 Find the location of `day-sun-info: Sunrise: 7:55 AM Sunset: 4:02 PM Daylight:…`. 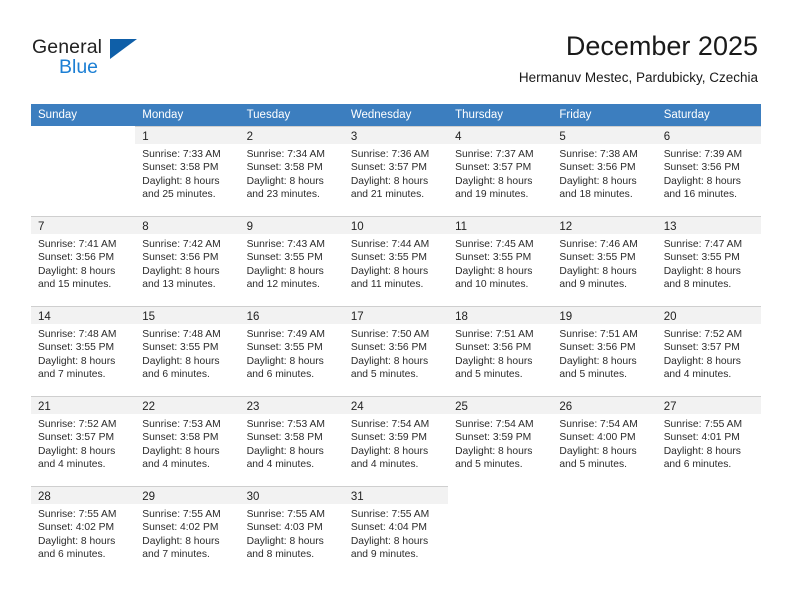

day-sun-info: Sunrise: 7:55 AM Sunset: 4:02 PM Daylight:… is located at coordinates (187, 535).